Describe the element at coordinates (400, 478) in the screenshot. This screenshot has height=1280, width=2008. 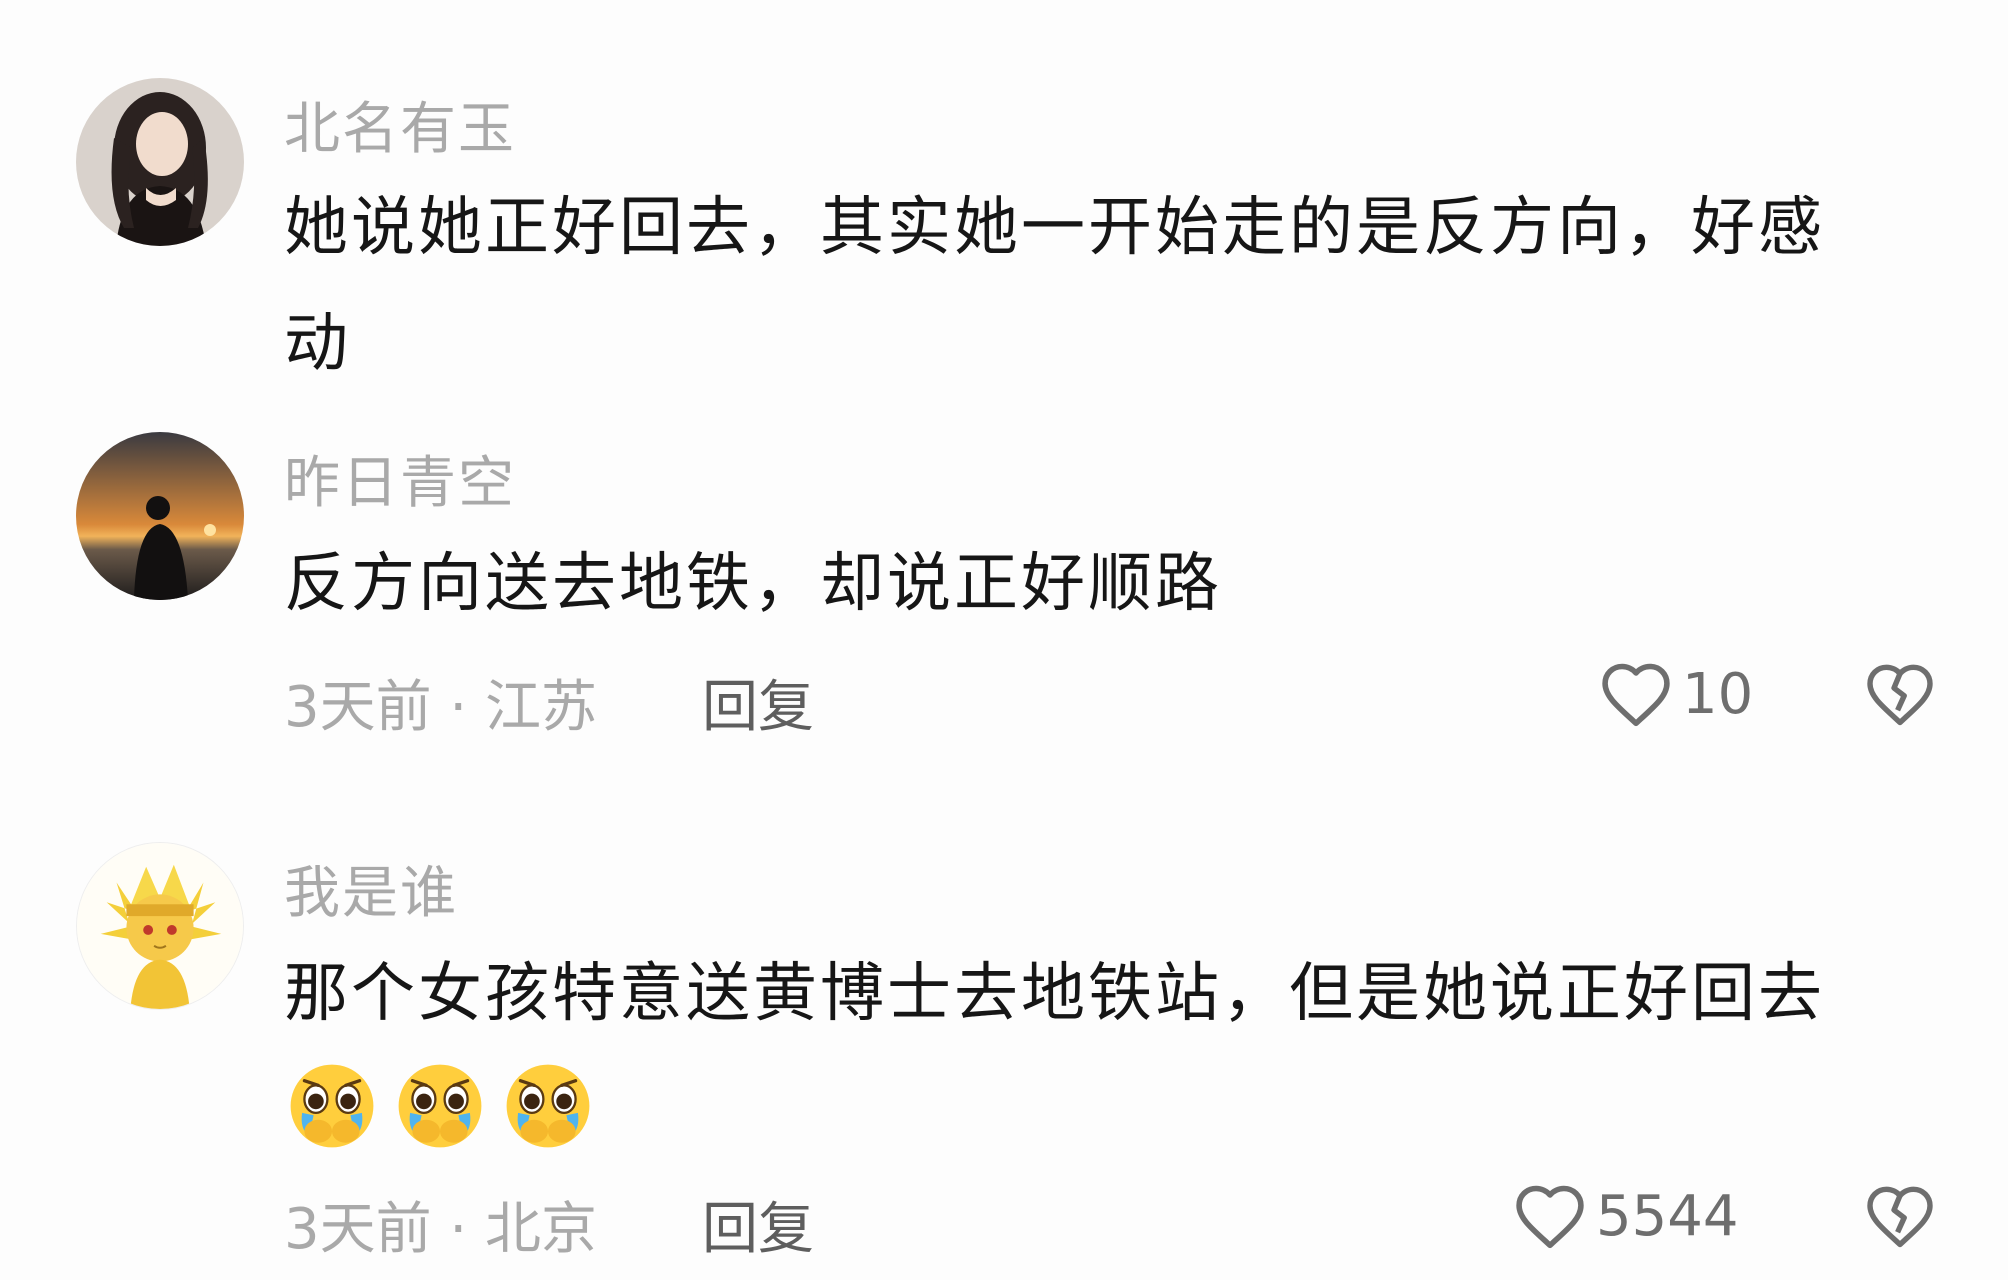
I see `username: 昨日青空` at that location.